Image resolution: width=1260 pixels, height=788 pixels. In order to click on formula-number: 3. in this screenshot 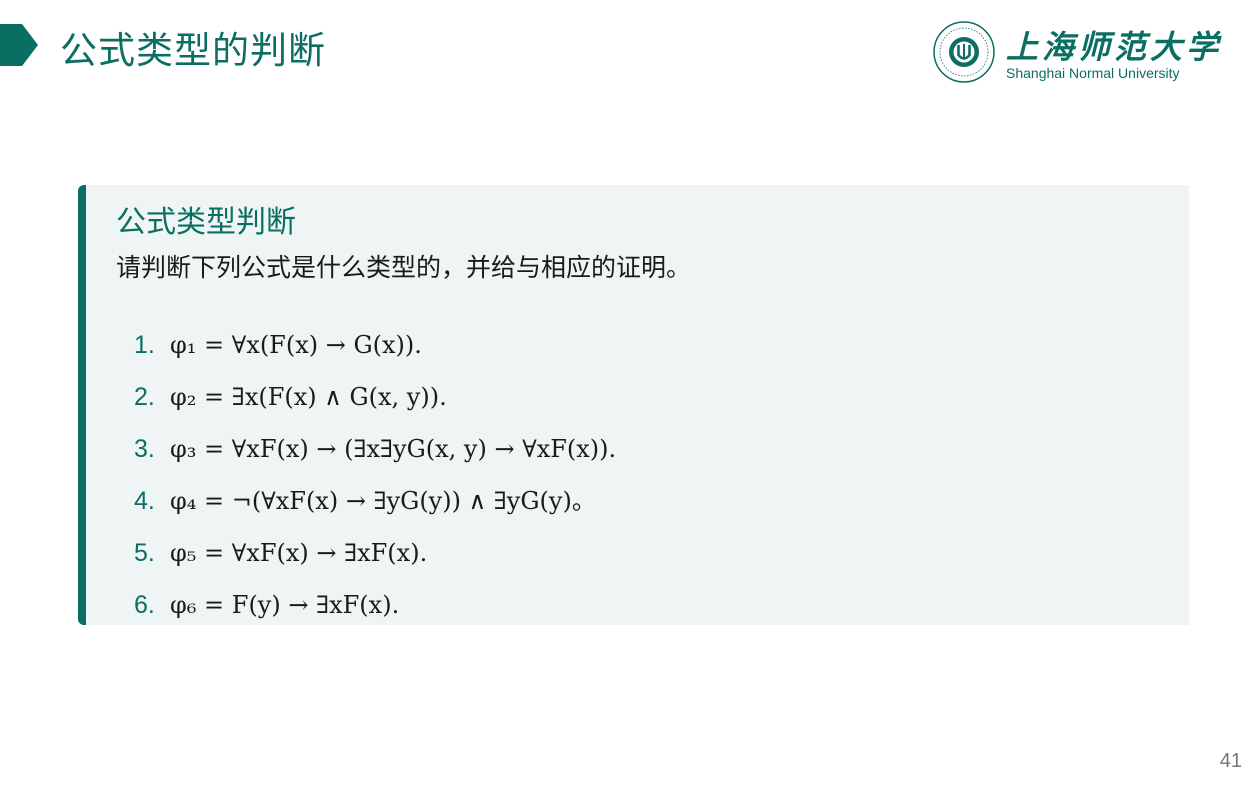, I will do `click(144, 449)`.